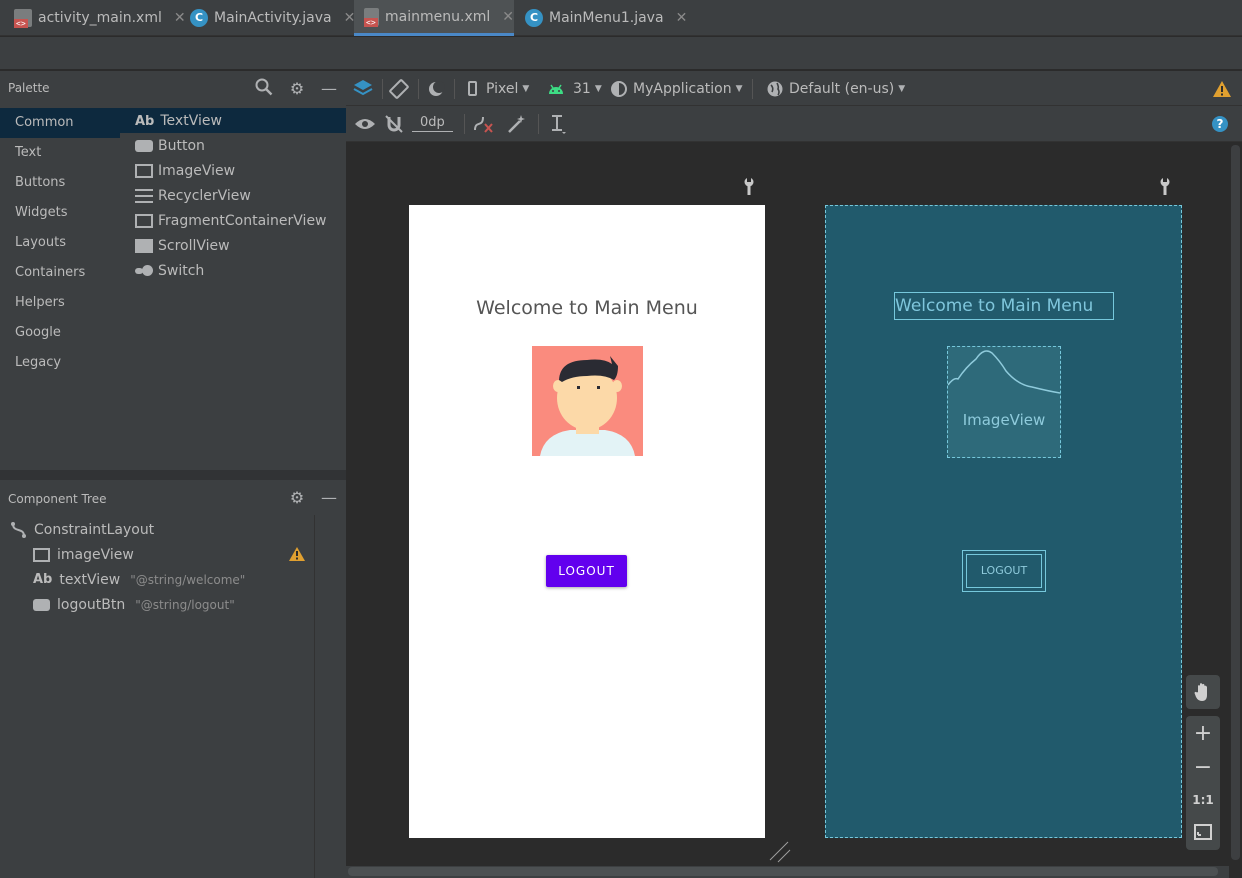 The width and height of the screenshot is (1242, 878). I want to click on api-level-dropdown: 31 ▼, so click(574, 88).